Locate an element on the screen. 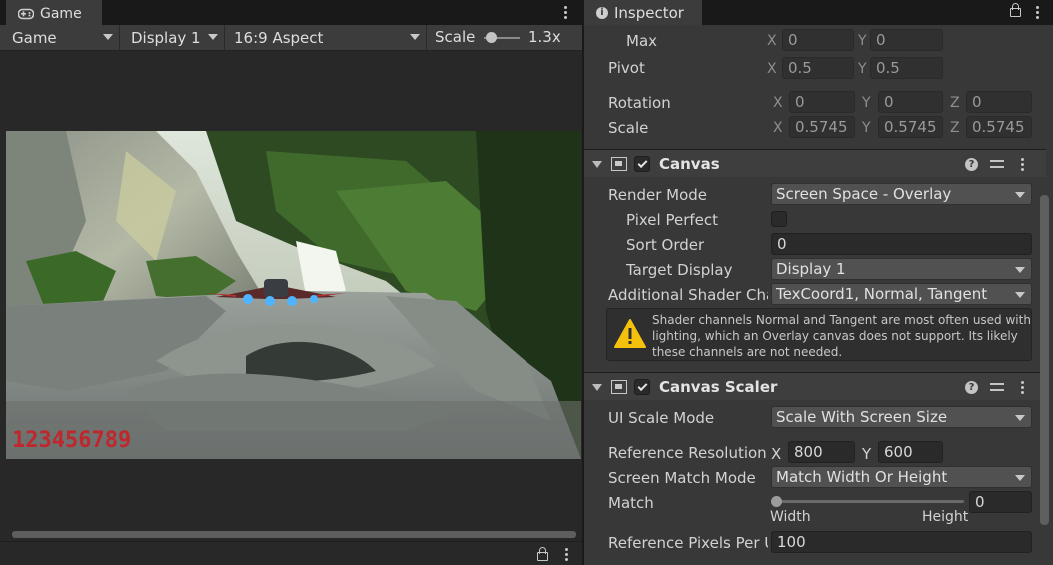 The width and height of the screenshot is (1053, 565). match-height-label: Height is located at coordinates (945, 517).